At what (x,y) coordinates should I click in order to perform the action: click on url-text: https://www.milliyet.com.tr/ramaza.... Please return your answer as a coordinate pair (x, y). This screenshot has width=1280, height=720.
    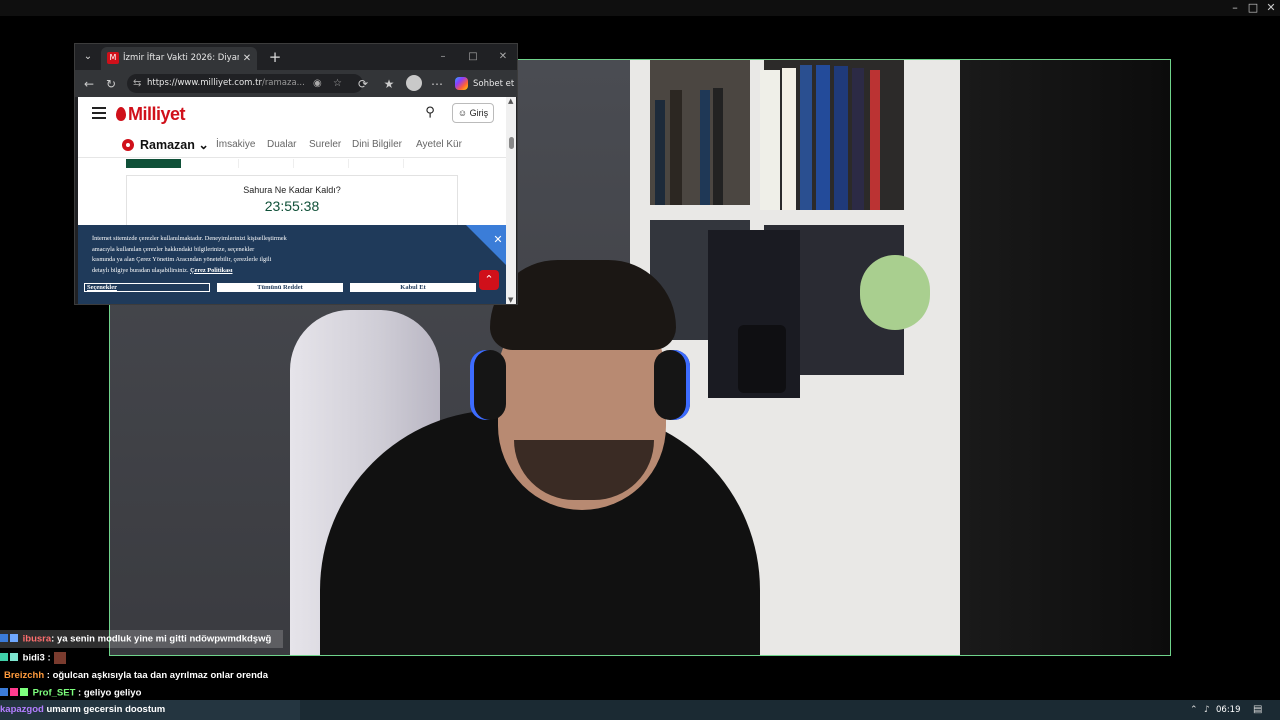
    Looking at the image, I should click on (227, 83).